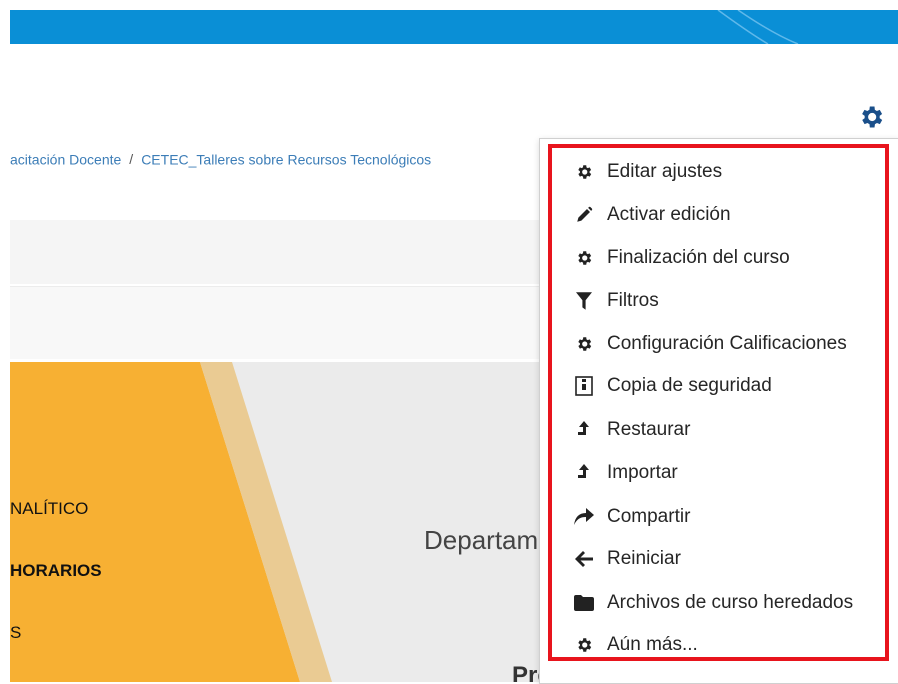 Image resolution: width=898 pixels, height=684 pixels. I want to click on course-header-strip, so click(275, 252).